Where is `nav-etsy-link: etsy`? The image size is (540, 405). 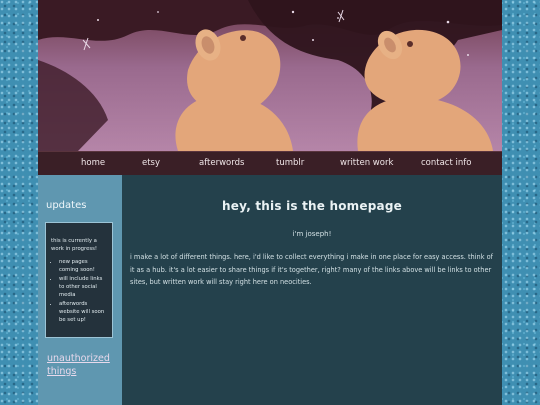 nav-etsy-link: etsy is located at coordinates (151, 163).